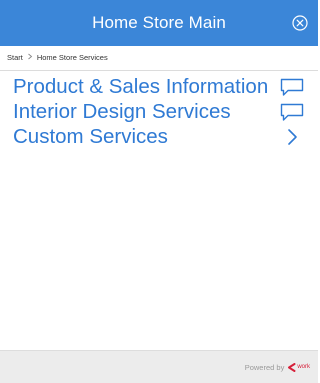 The height and width of the screenshot is (383, 320). I want to click on header-bar: Home Store Main, so click(159, 23).